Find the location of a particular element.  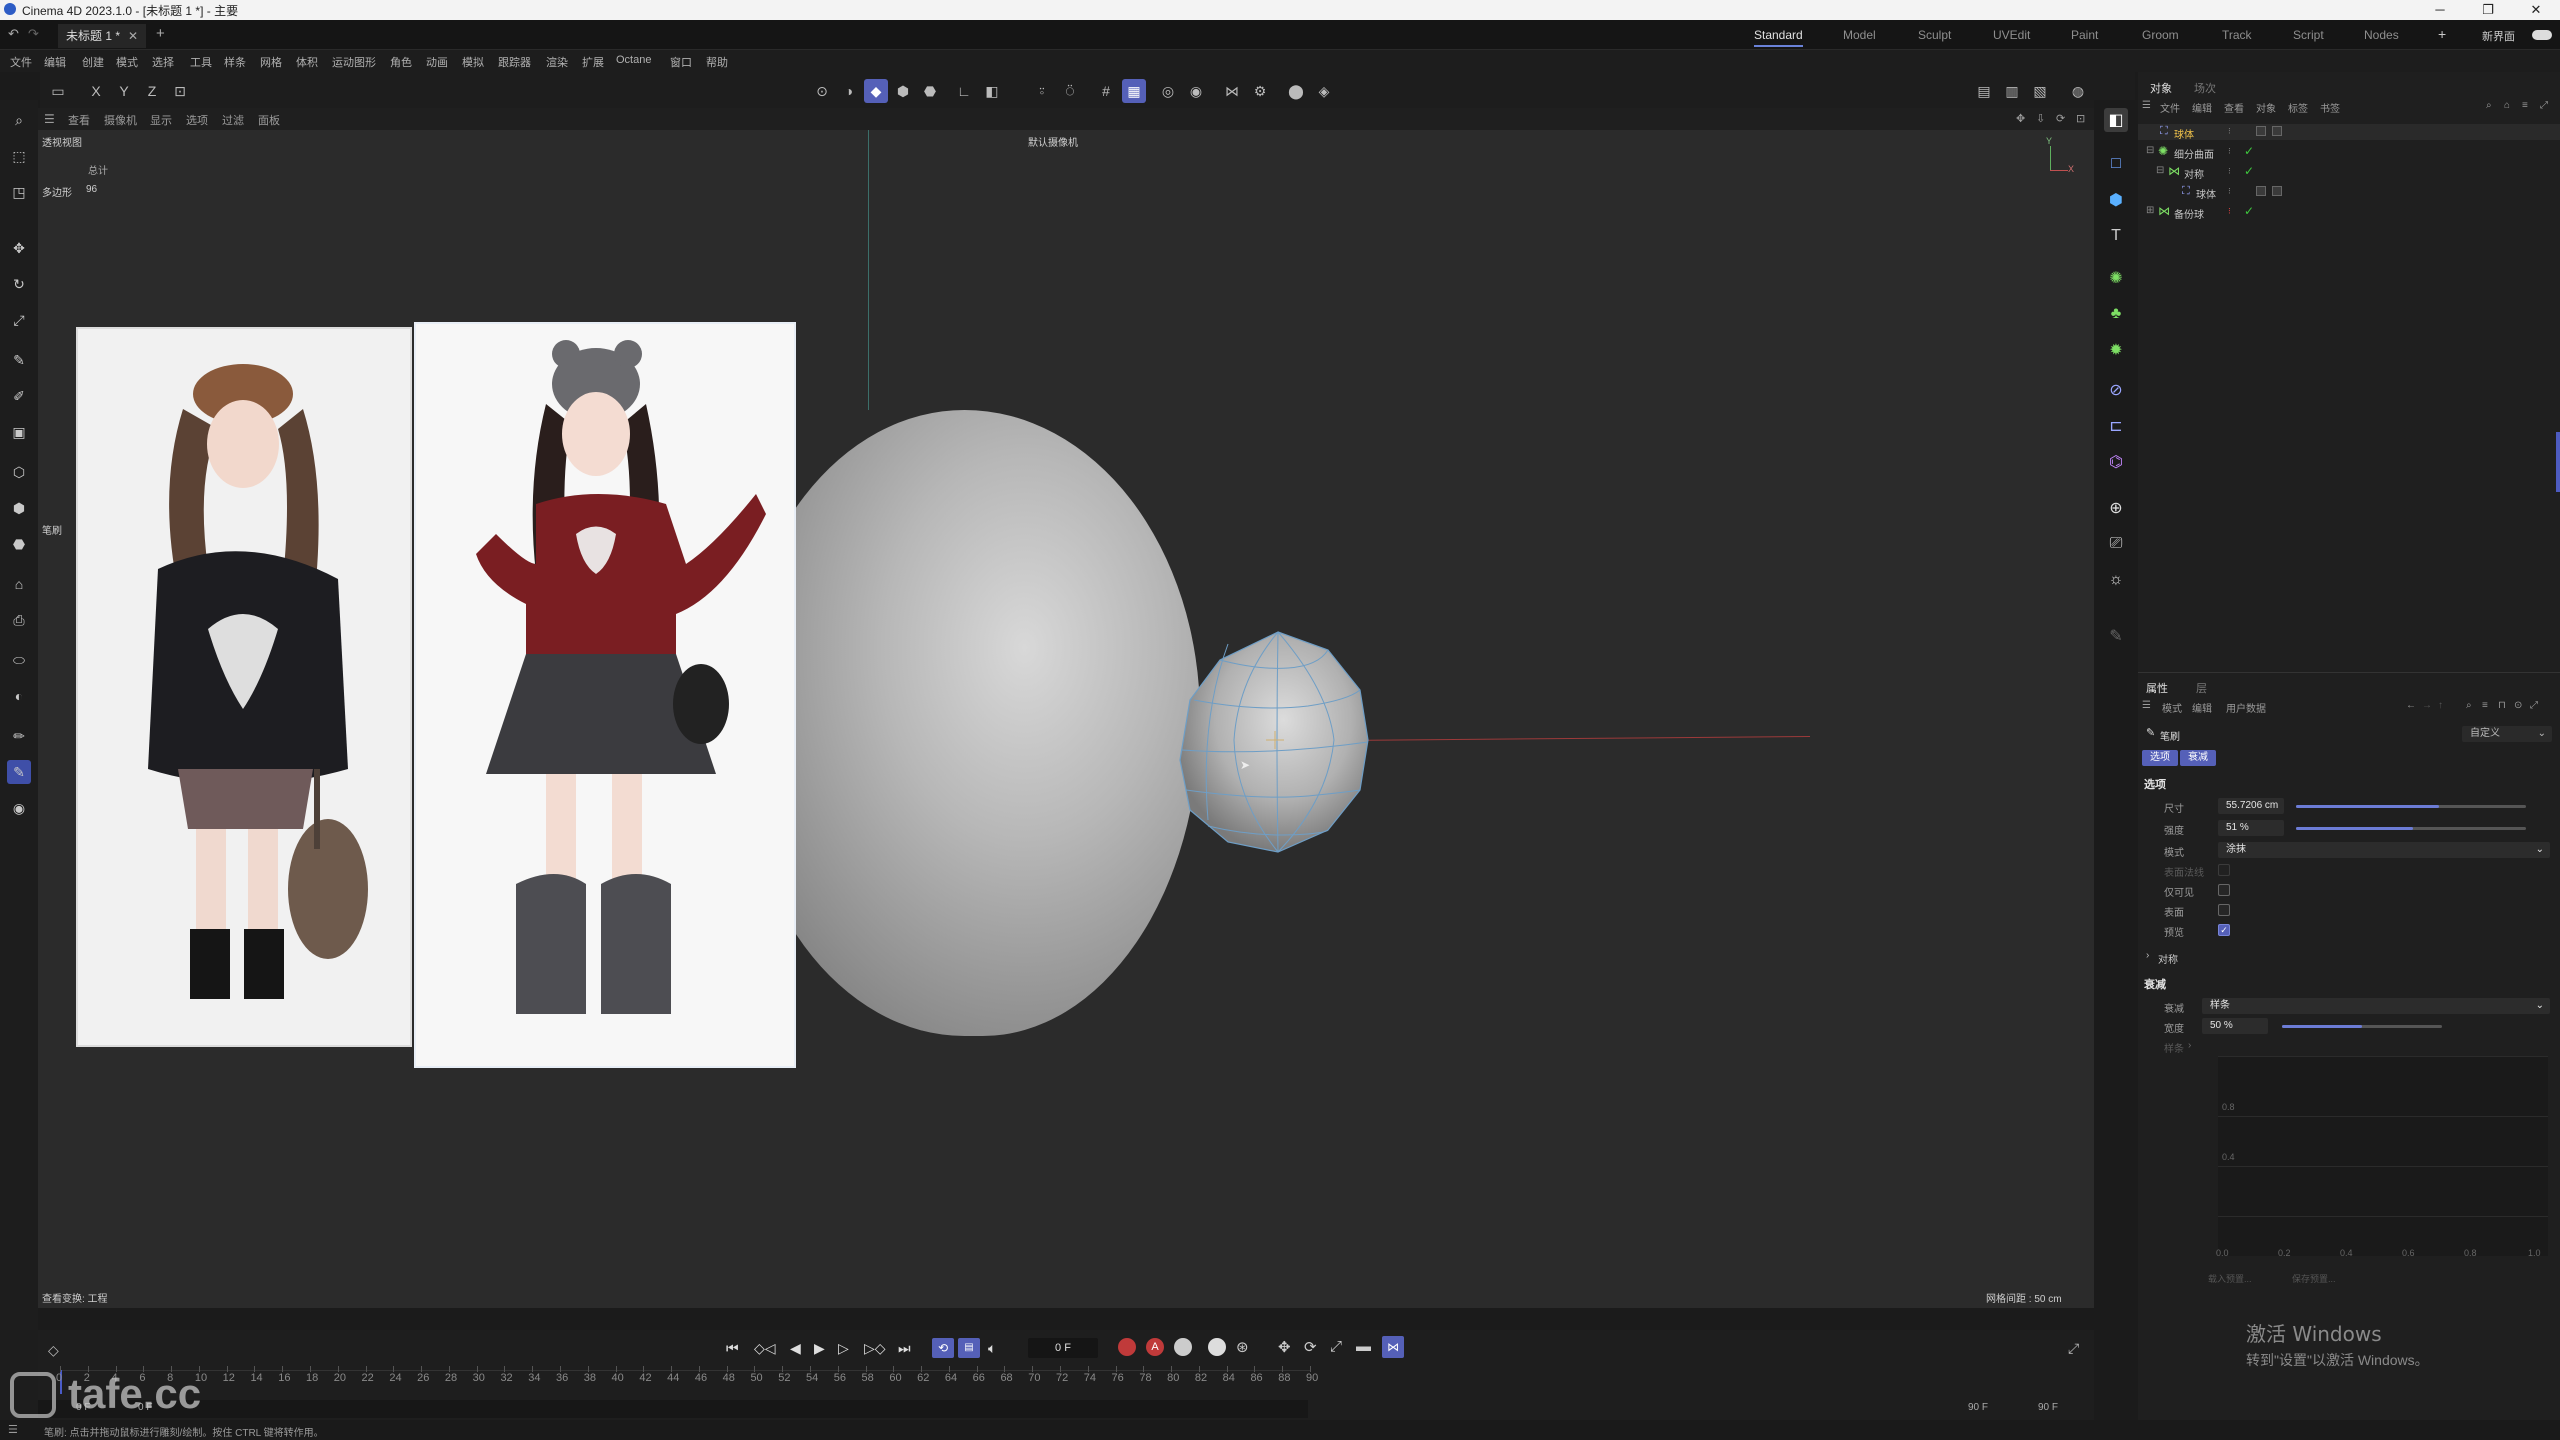

menu-mesh: 网格 is located at coordinates (271, 62).